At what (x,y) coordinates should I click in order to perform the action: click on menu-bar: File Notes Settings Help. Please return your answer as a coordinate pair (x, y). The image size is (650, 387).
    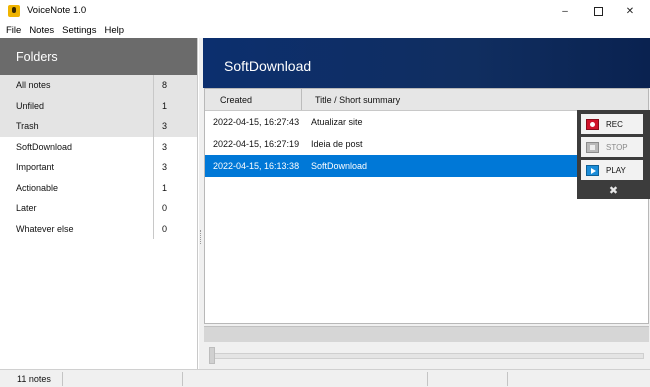
    Looking at the image, I should click on (325, 30).